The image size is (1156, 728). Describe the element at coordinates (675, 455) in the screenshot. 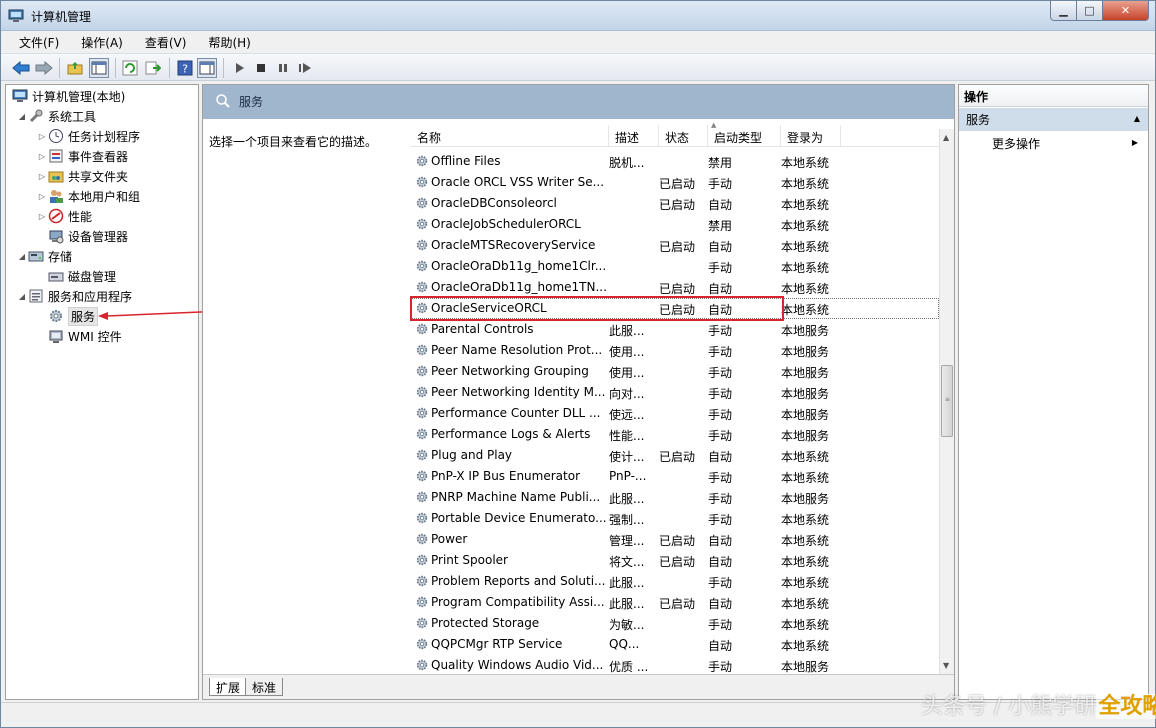

I see `table-row: Plug and Play 使计... 已启动 自动 本地系统` at that location.